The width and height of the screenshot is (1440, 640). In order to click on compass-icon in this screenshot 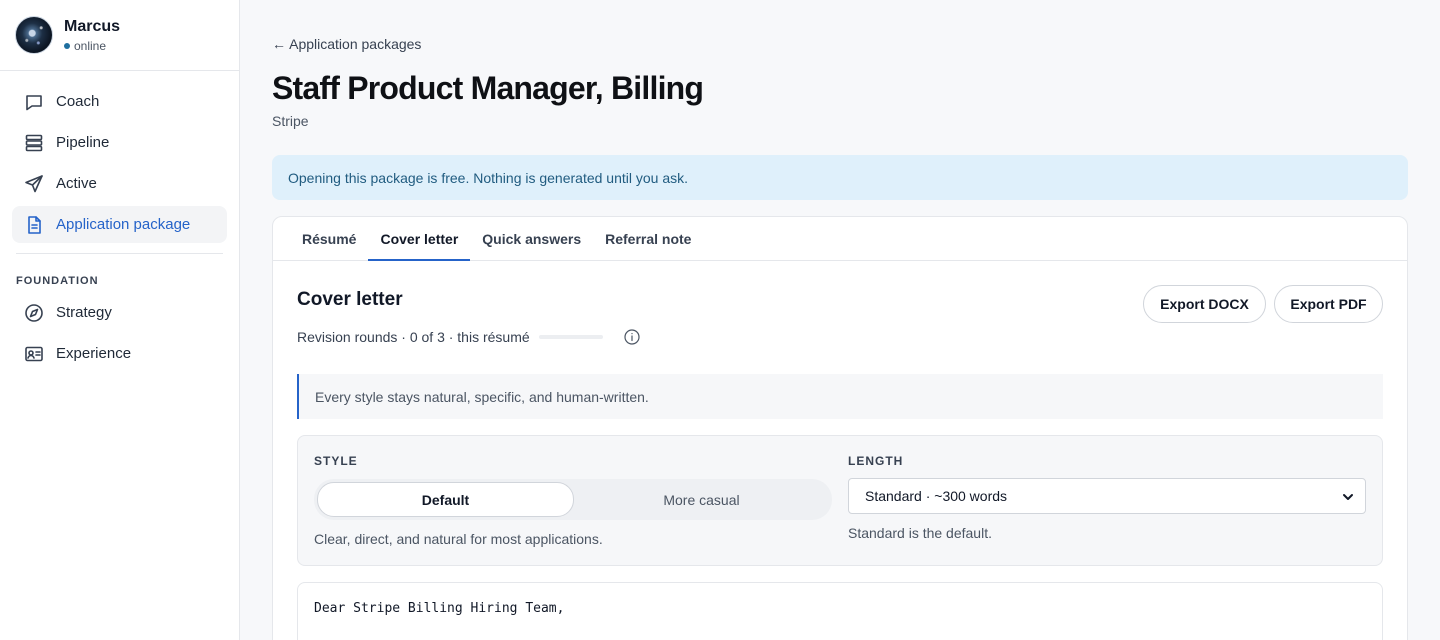, I will do `click(34, 313)`.